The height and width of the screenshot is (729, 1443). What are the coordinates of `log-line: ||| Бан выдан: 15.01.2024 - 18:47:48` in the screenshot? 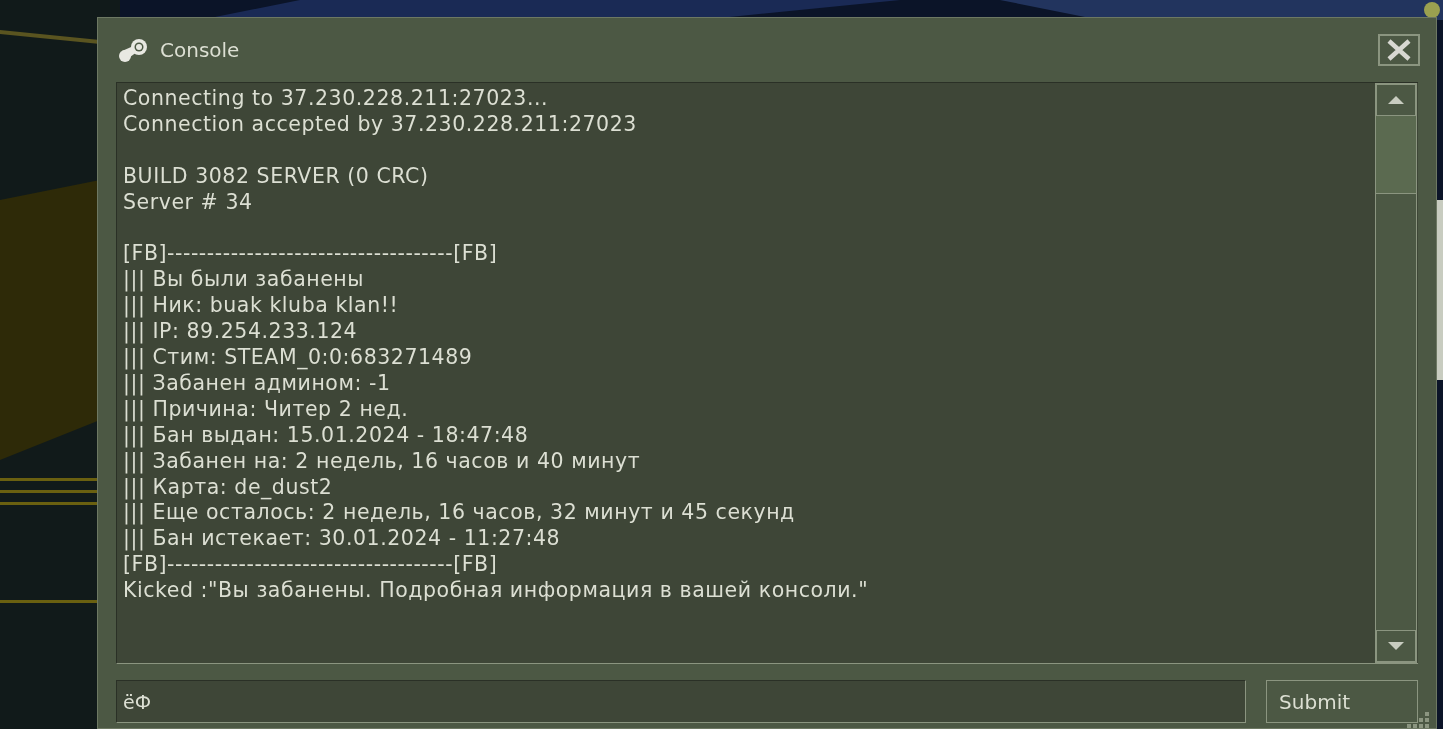 It's located at (326, 435).